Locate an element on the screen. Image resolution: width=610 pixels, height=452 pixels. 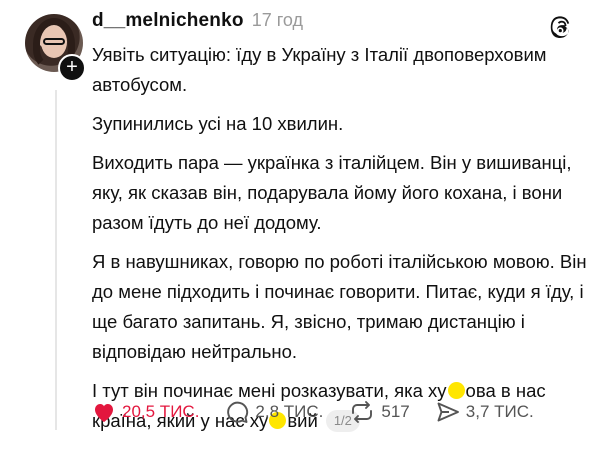
share-icon is located at coordinates (448, 412).